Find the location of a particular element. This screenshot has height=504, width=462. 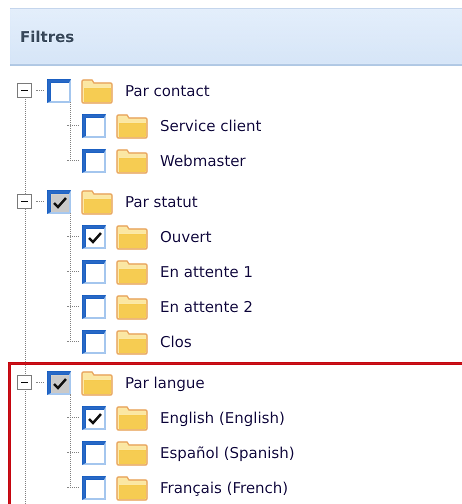

tree-item-label: Ouvert is located at coordinates (186, 237).